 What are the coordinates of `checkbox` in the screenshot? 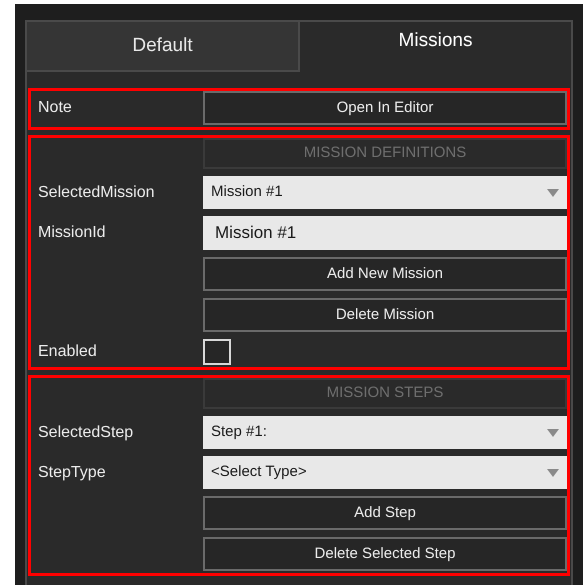 It's located at (217, 352).